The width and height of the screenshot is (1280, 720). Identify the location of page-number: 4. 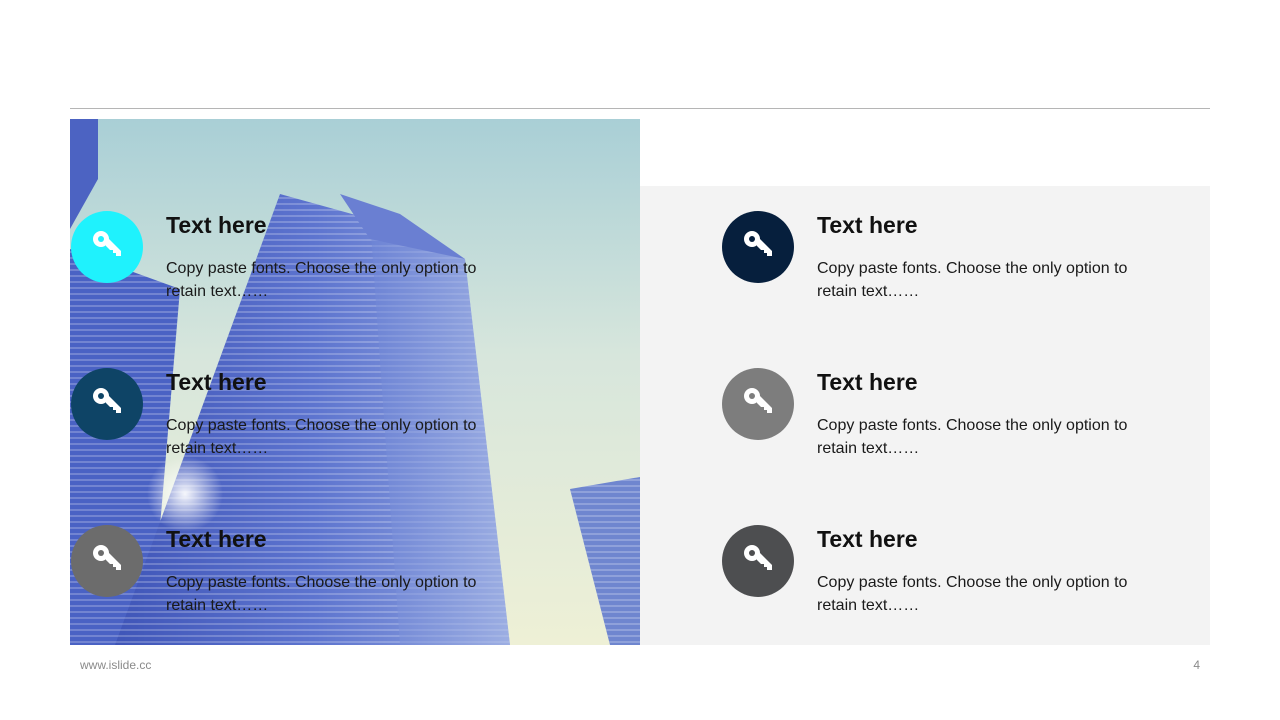
(1196, 665).